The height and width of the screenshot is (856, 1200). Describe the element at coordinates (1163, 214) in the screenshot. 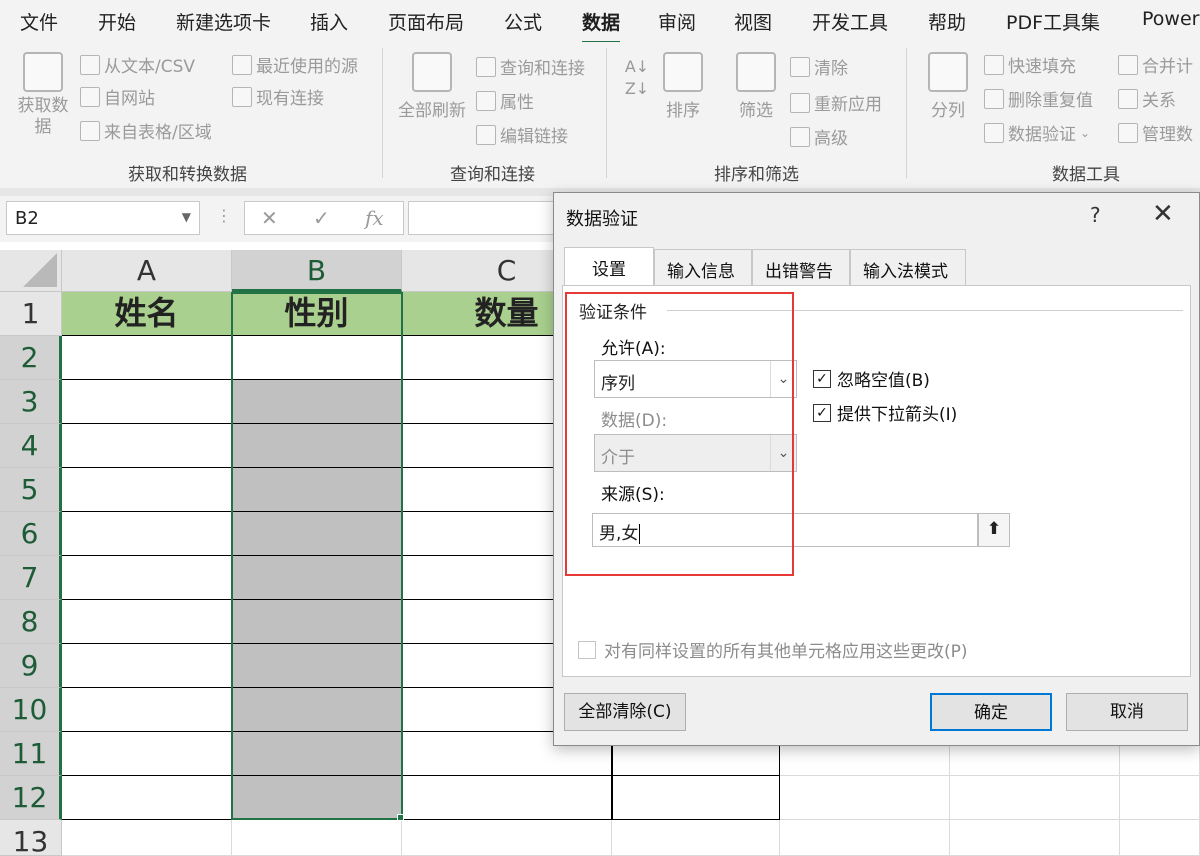

I see `close-icon: ✕` at that location.